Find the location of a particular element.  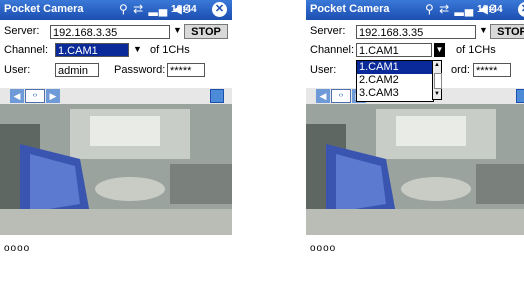

scroll-up-icon: ▲ is located at coordinates (437, 65).